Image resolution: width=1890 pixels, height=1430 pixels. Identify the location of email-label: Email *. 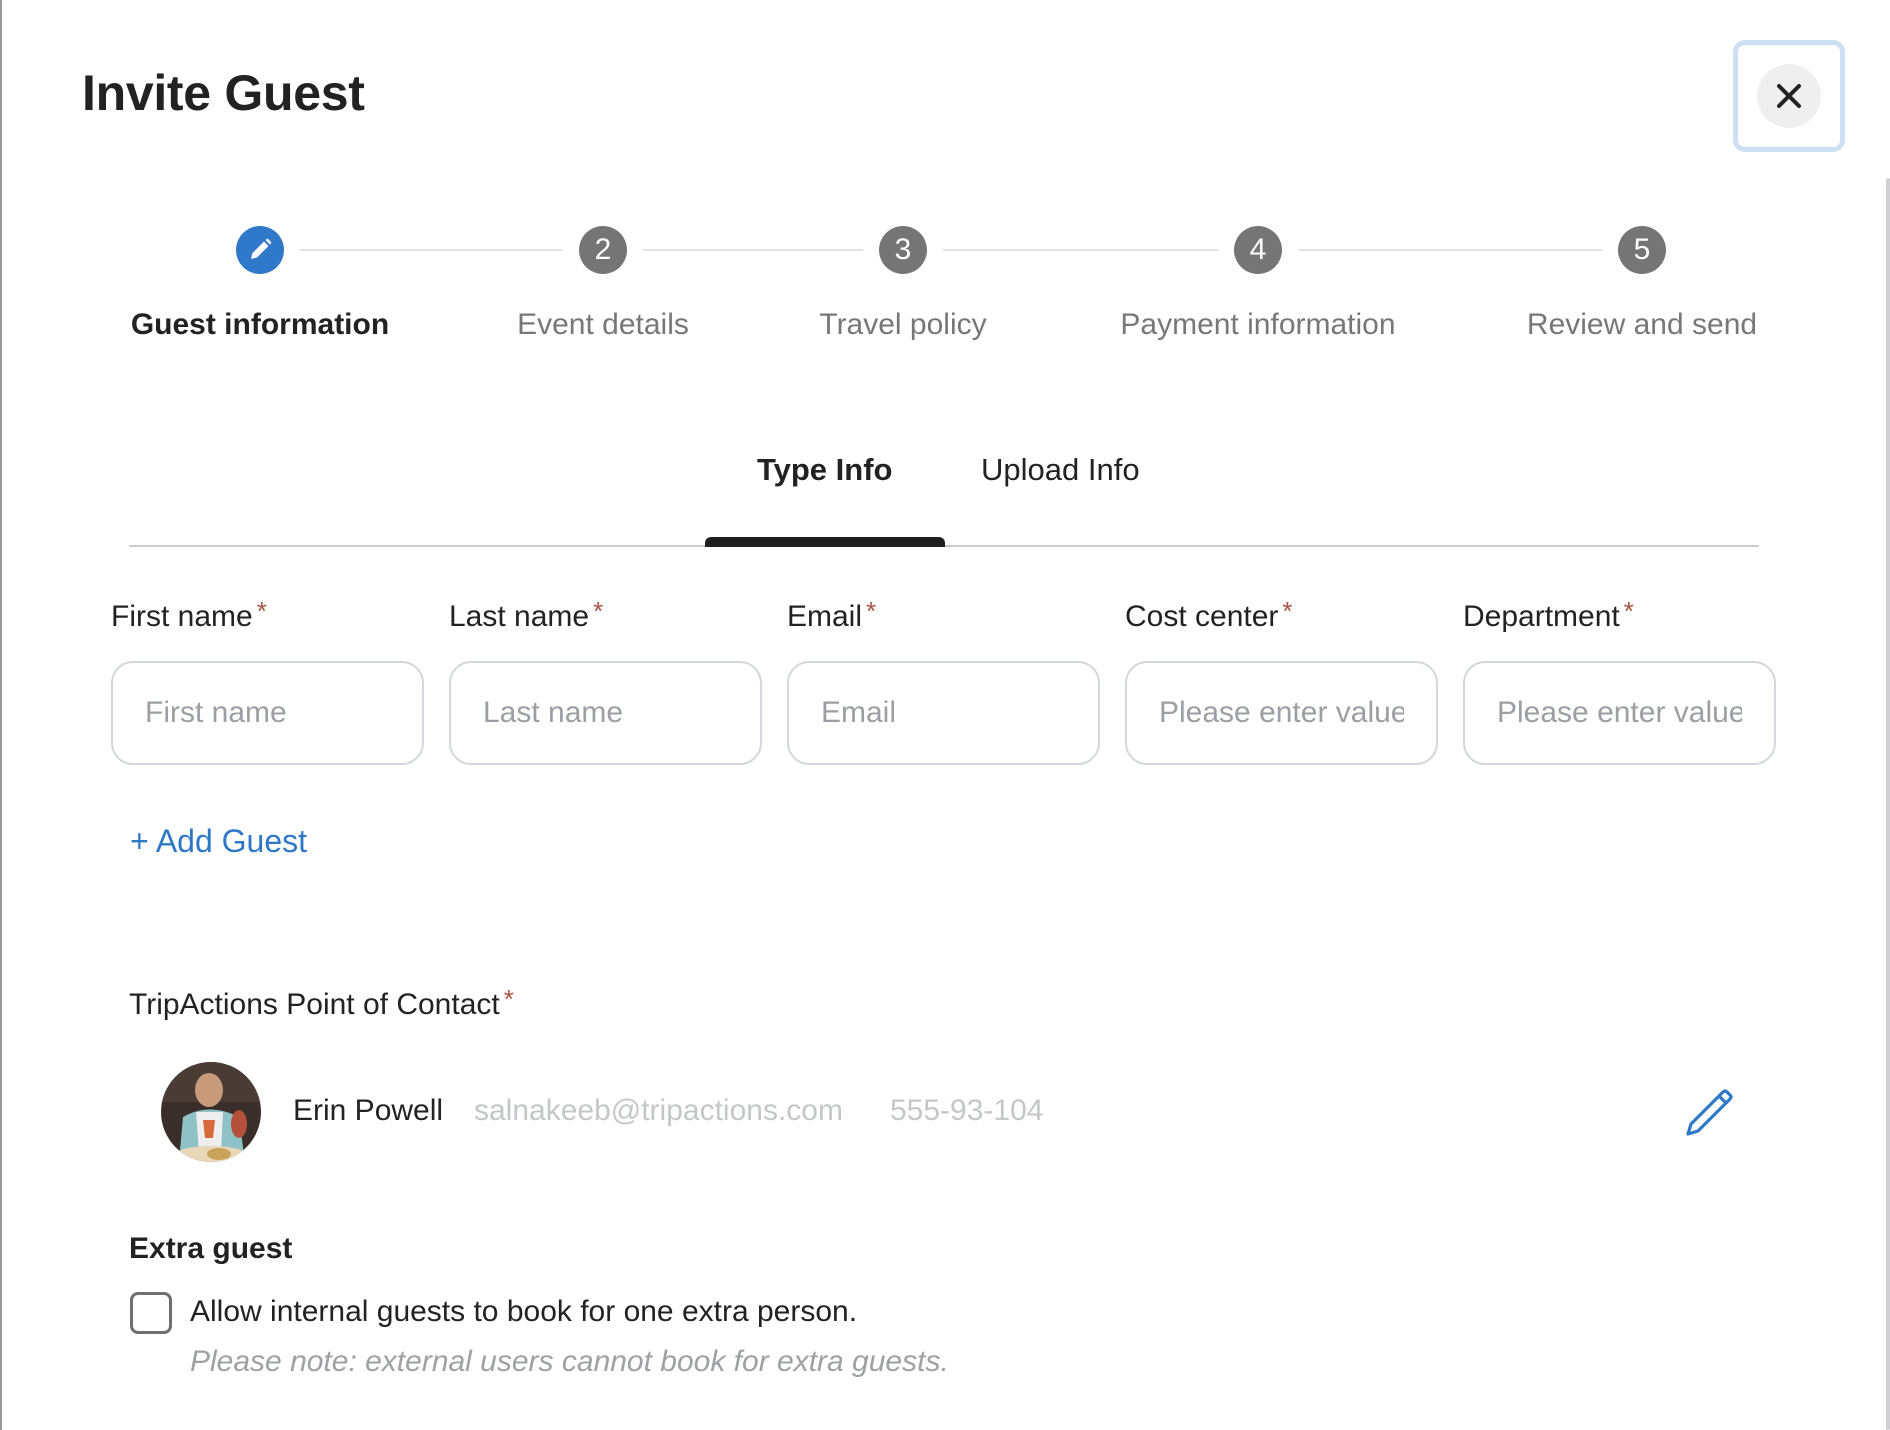
(832, 614).